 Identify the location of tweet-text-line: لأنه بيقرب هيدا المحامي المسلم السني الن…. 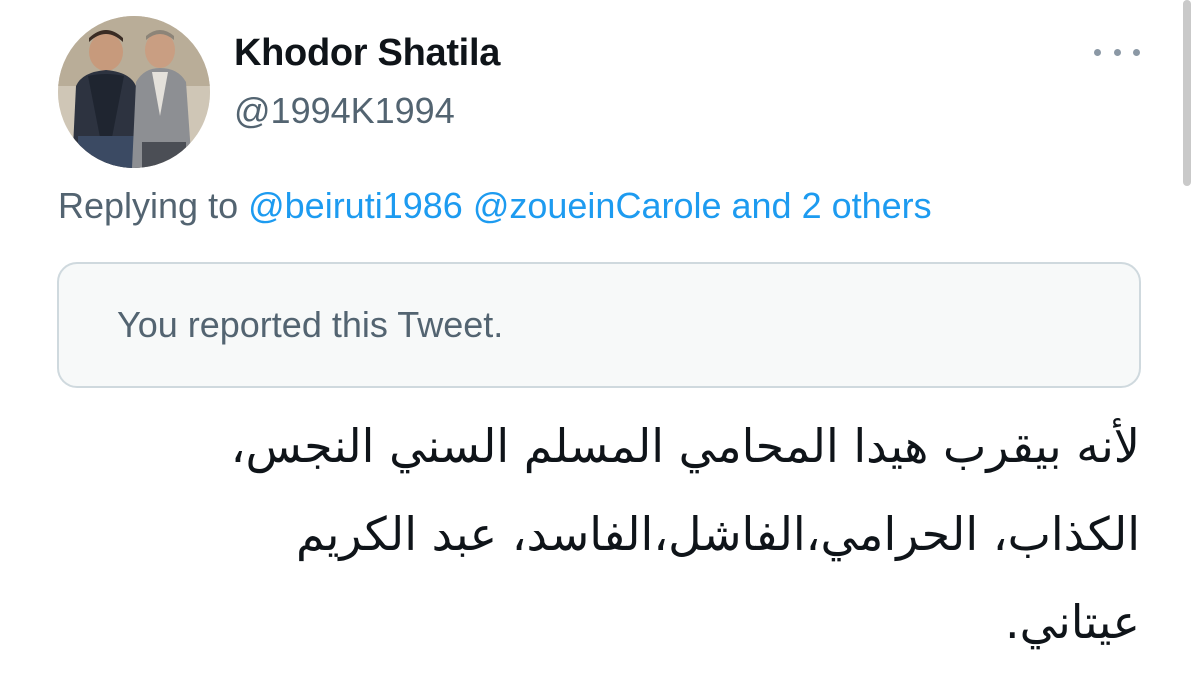
(685, 446).